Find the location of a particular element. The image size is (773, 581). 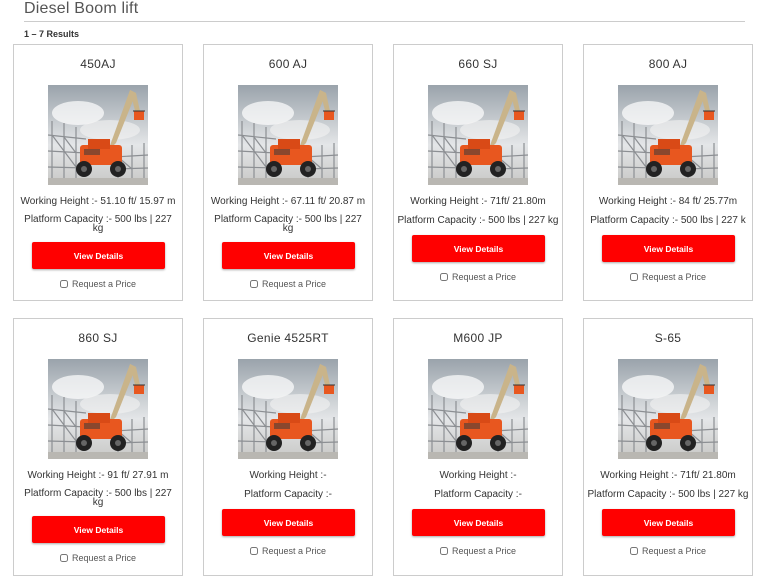

product-name: 660 SJ is located at coordinates (478, 64).